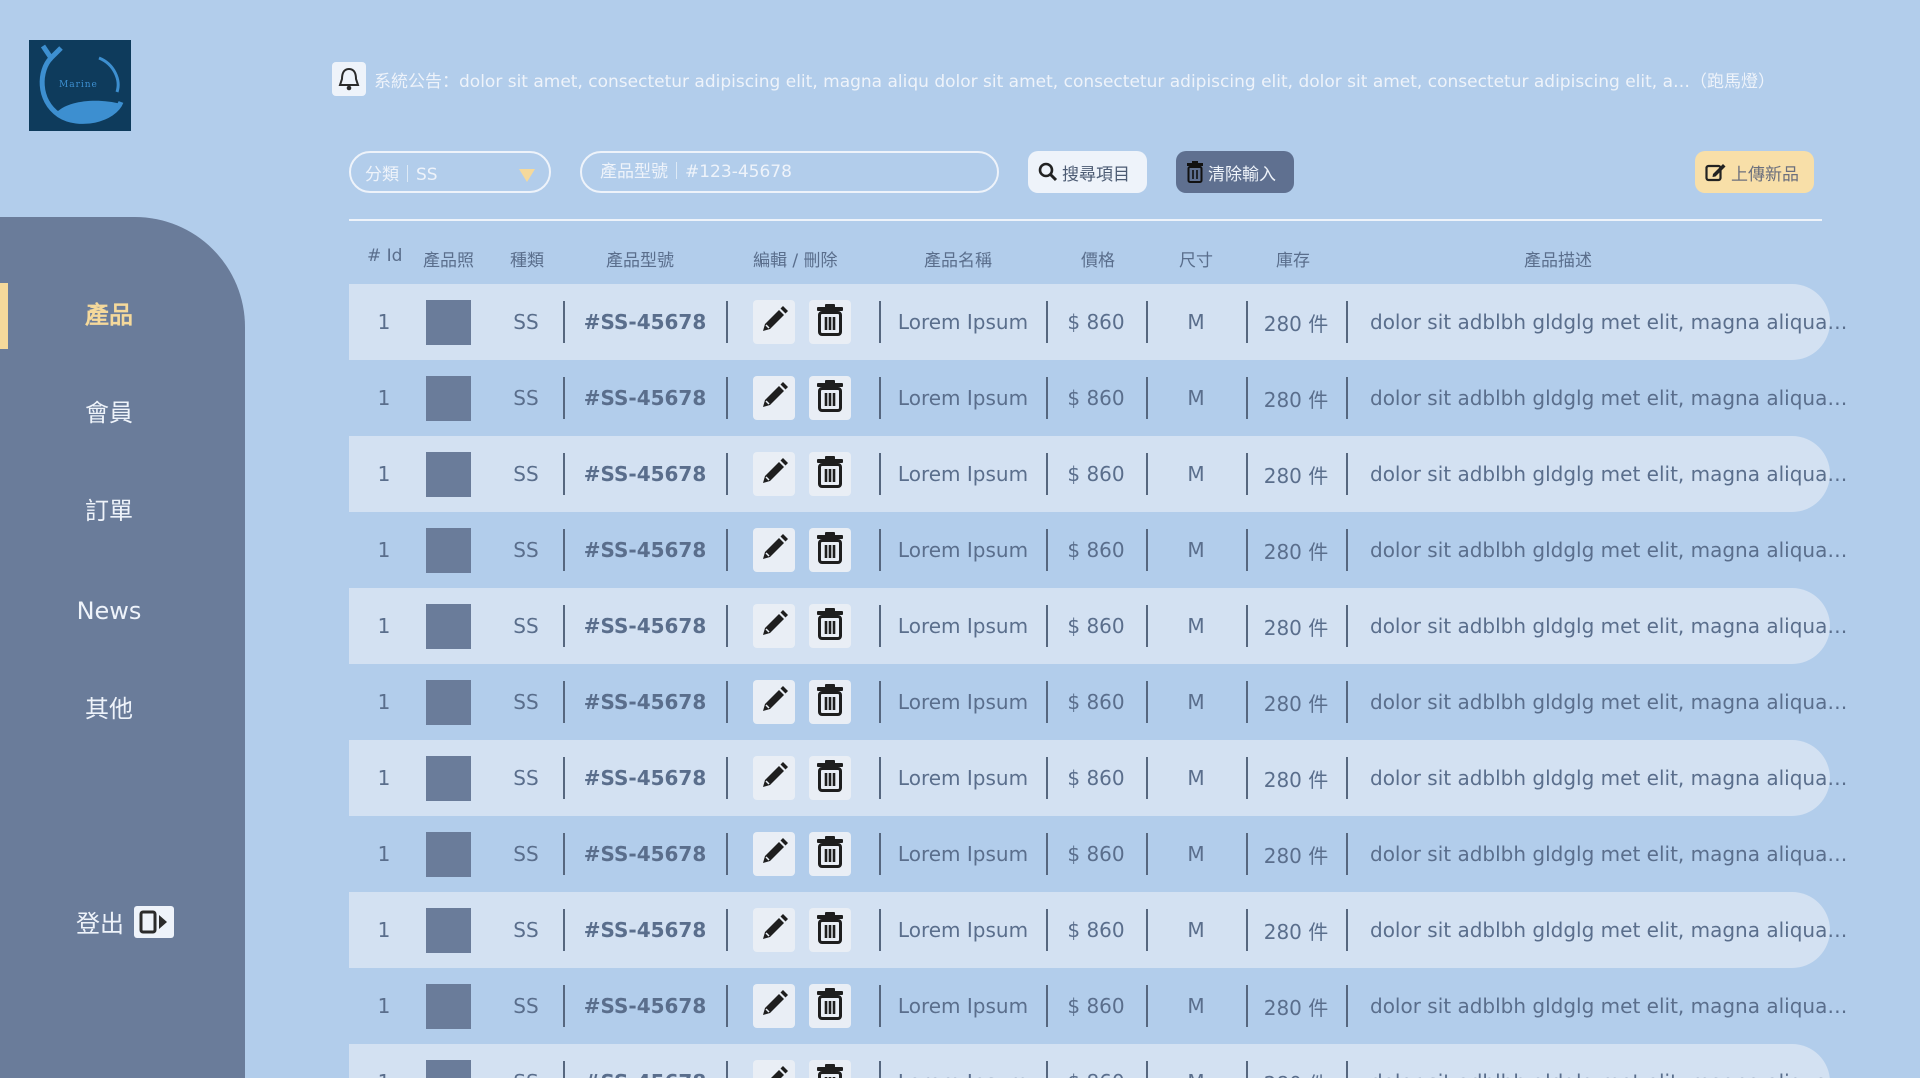 This screenshot has width=1920, height=1078. Describe the element at coordinates (109, 709) in the screenshot. I see `sidebar-item-other: 其他` at that location.